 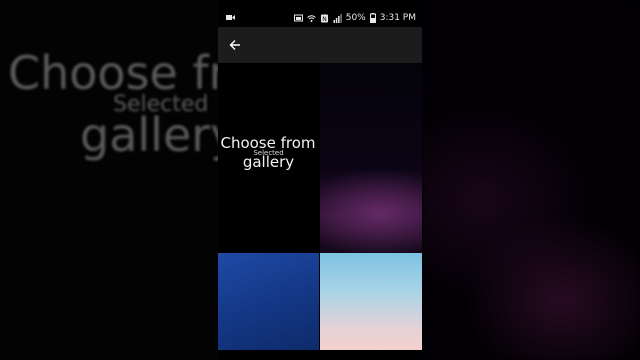 I want to click on status-bar: N 50% 3:31 PM, so click(x=320, y=18).